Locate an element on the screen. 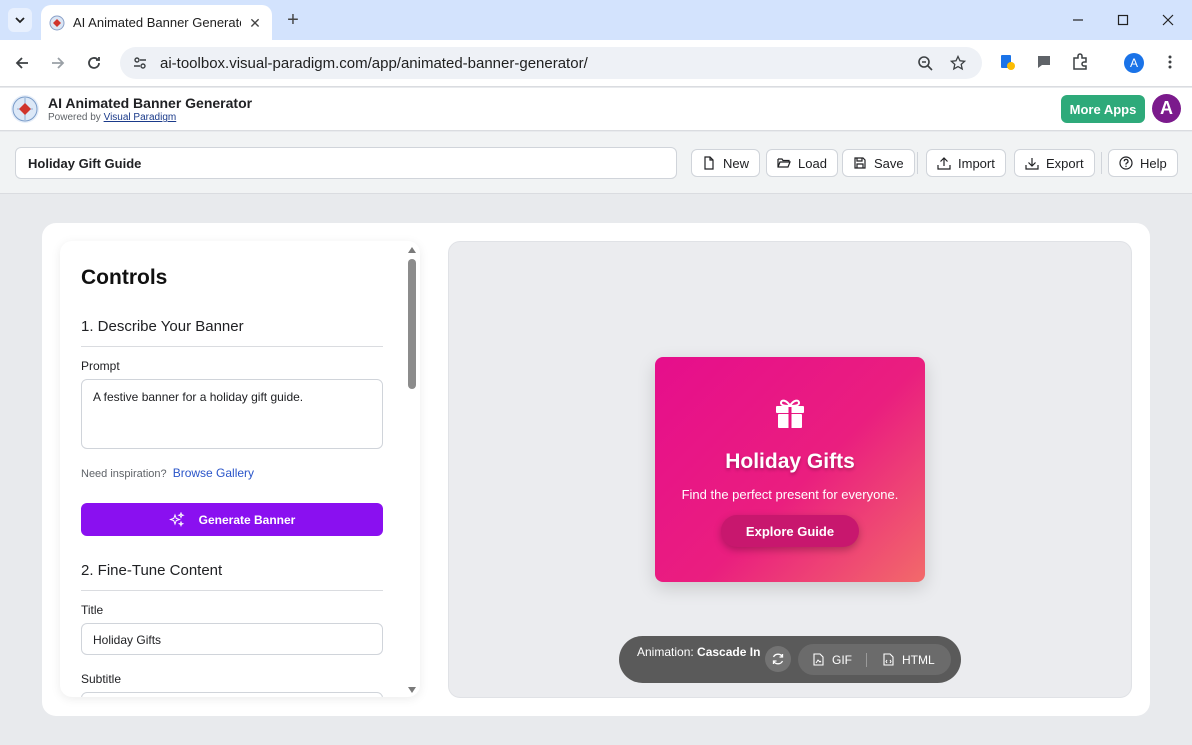 Image resolution: width=1192 pixels, height=745 pixels. refresh-icon is located at coordinates (778, 659).